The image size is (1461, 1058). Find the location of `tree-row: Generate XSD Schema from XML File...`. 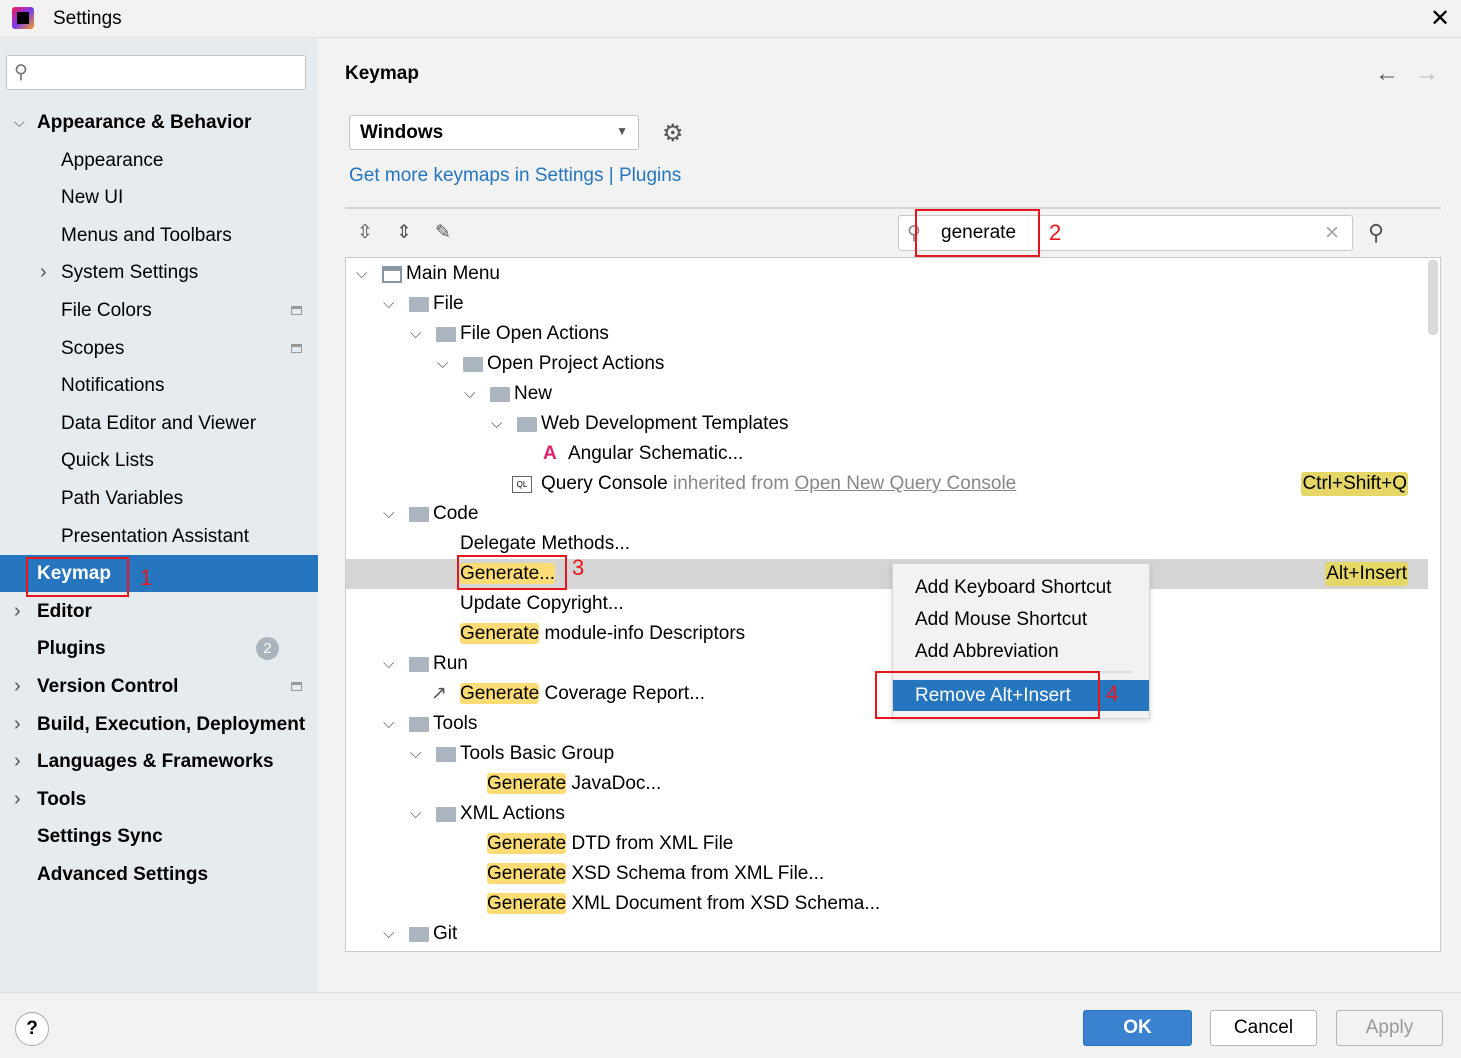

tree-row: Generate XSD Schema from XML File... is located at coordinates (887, 874).